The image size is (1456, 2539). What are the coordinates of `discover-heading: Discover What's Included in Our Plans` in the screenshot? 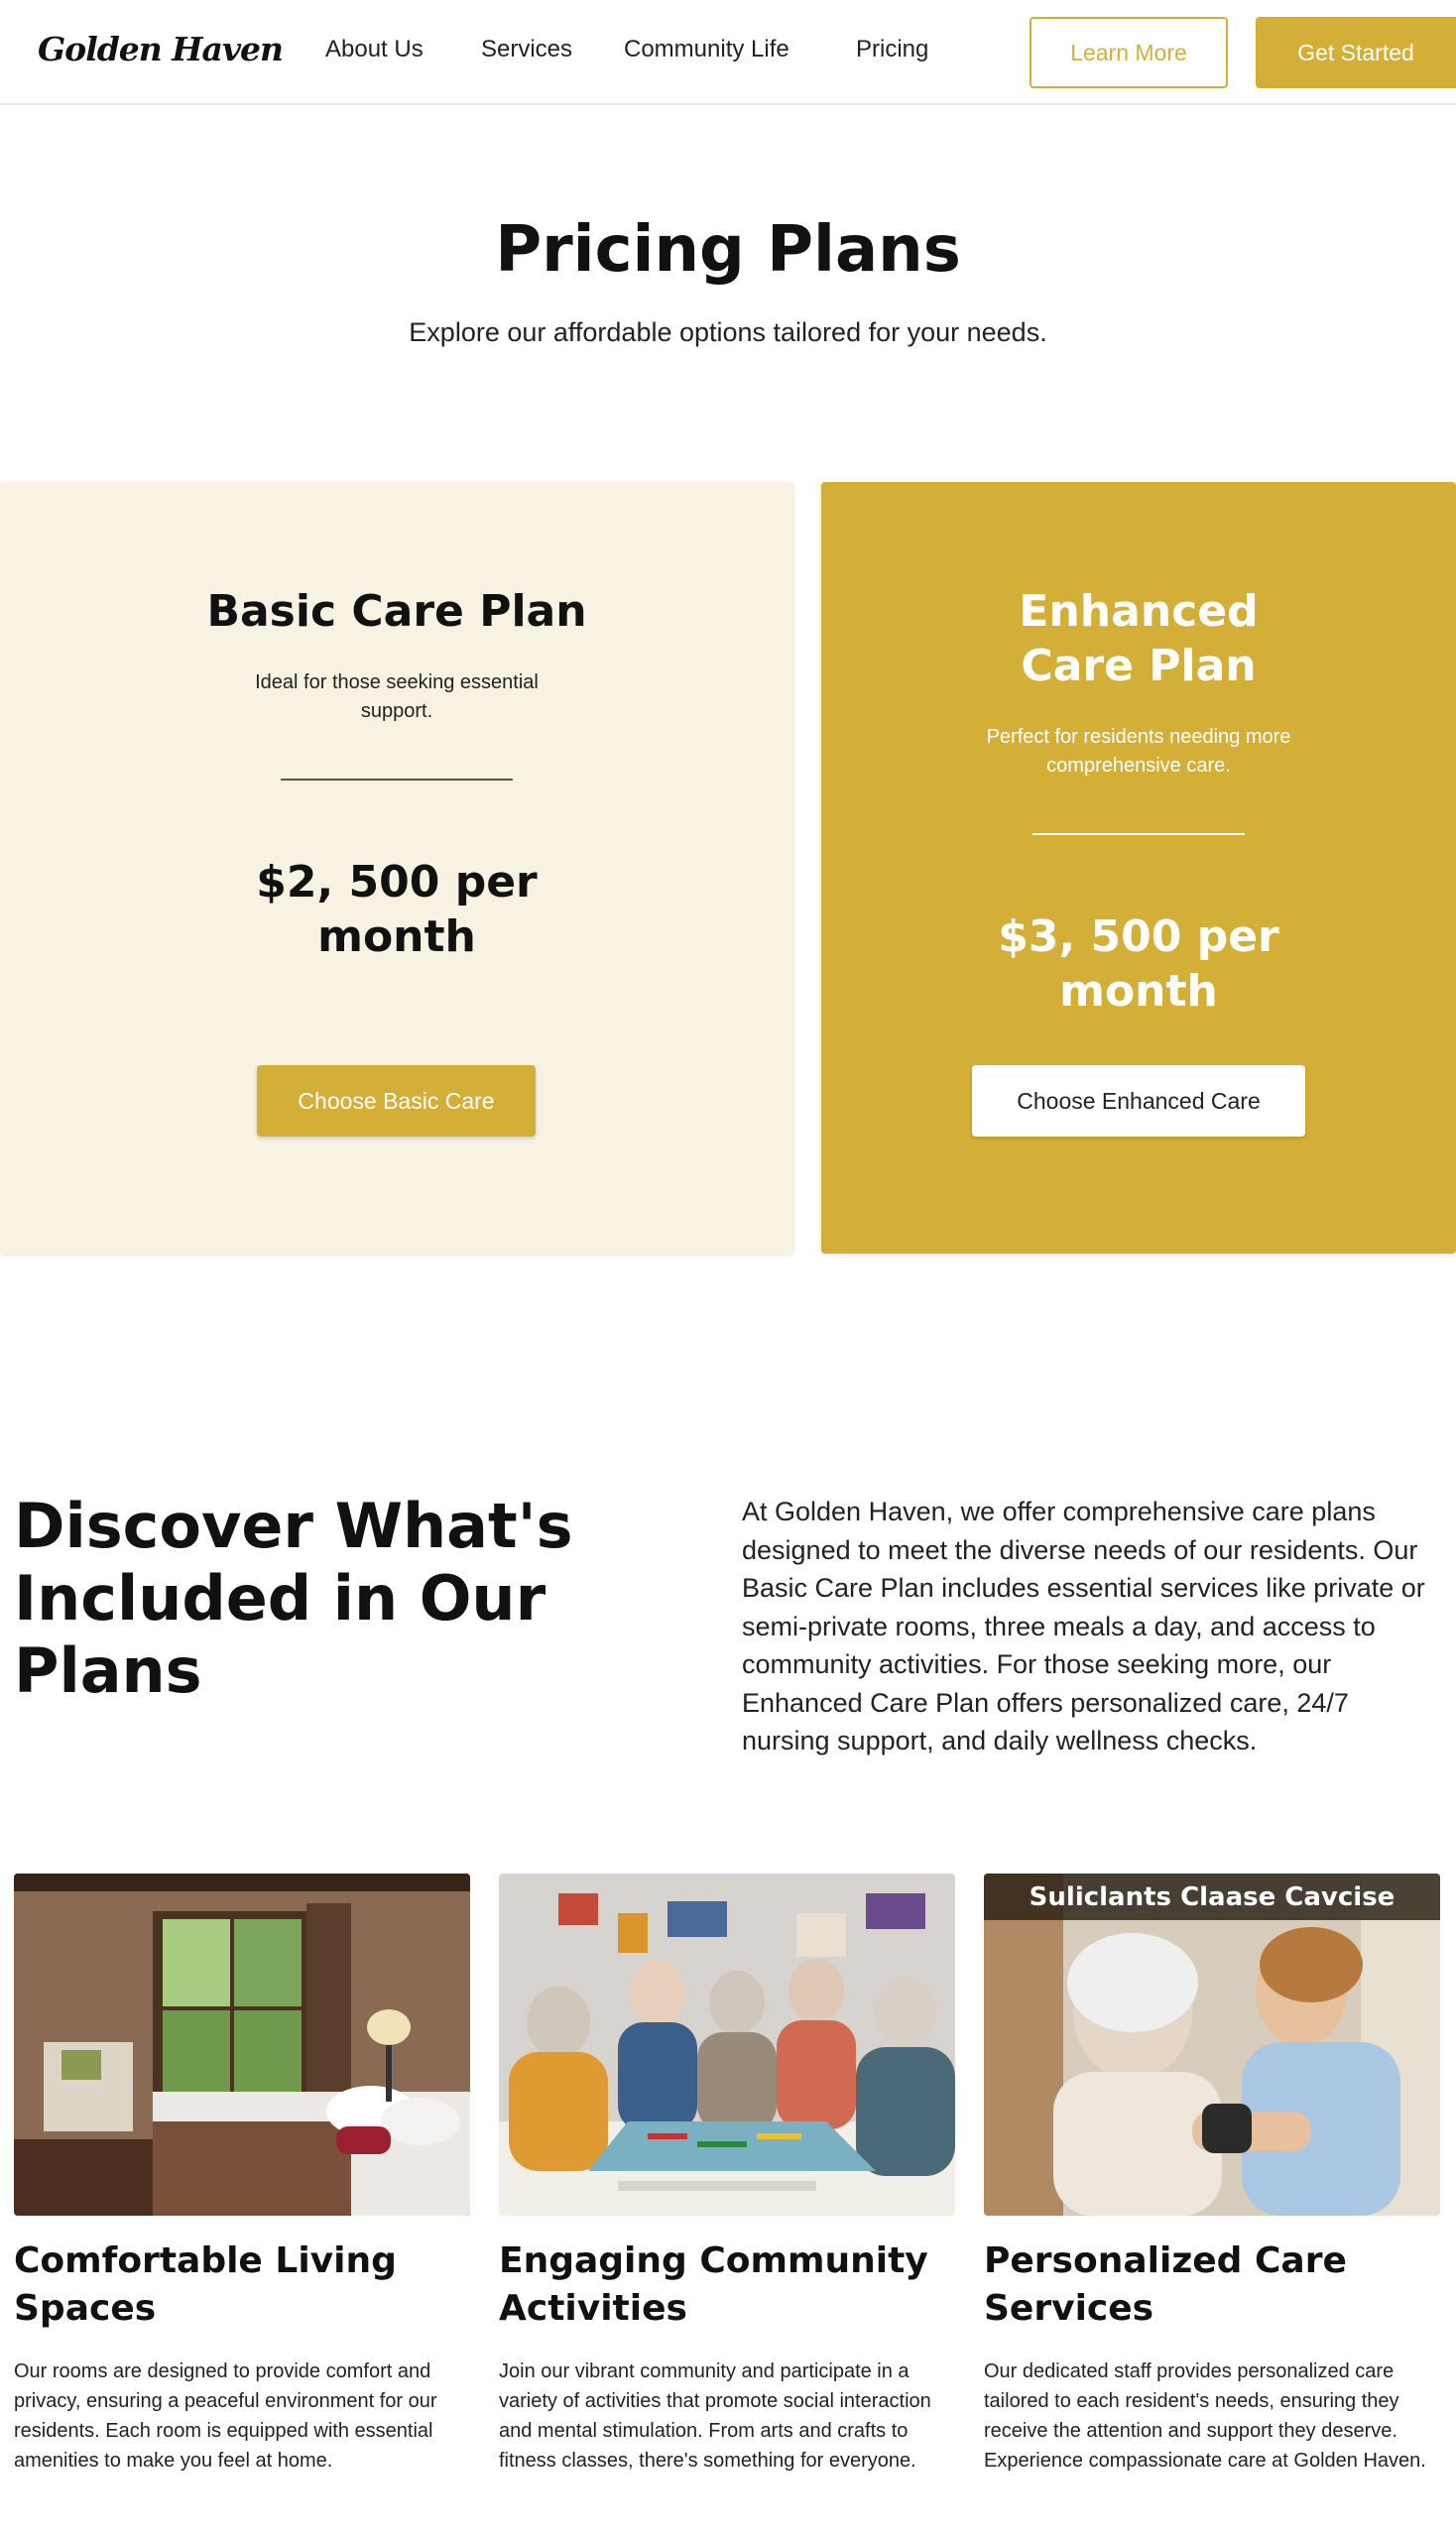 It's located at (293, 1599).